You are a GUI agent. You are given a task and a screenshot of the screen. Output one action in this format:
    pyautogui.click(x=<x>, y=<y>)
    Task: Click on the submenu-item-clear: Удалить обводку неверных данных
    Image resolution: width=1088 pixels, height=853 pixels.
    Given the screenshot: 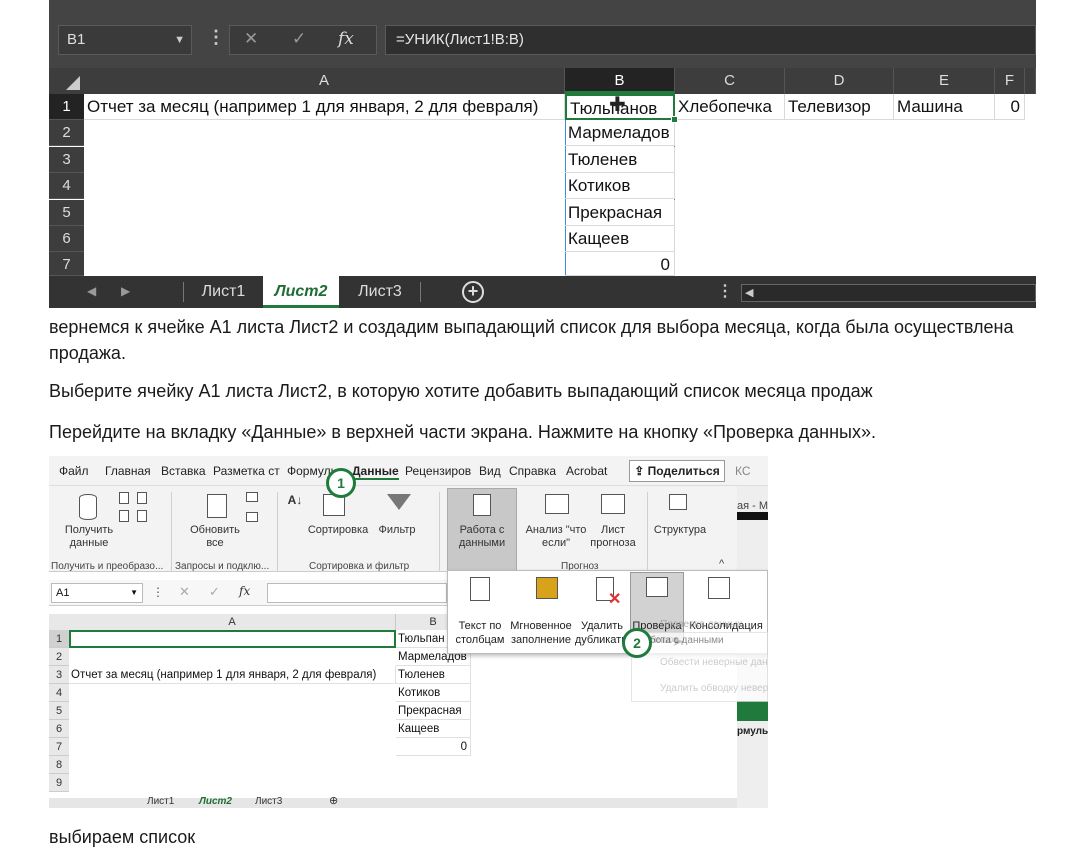 What is the action you would take?
    pyautogui.click(x=714, y=688)
    